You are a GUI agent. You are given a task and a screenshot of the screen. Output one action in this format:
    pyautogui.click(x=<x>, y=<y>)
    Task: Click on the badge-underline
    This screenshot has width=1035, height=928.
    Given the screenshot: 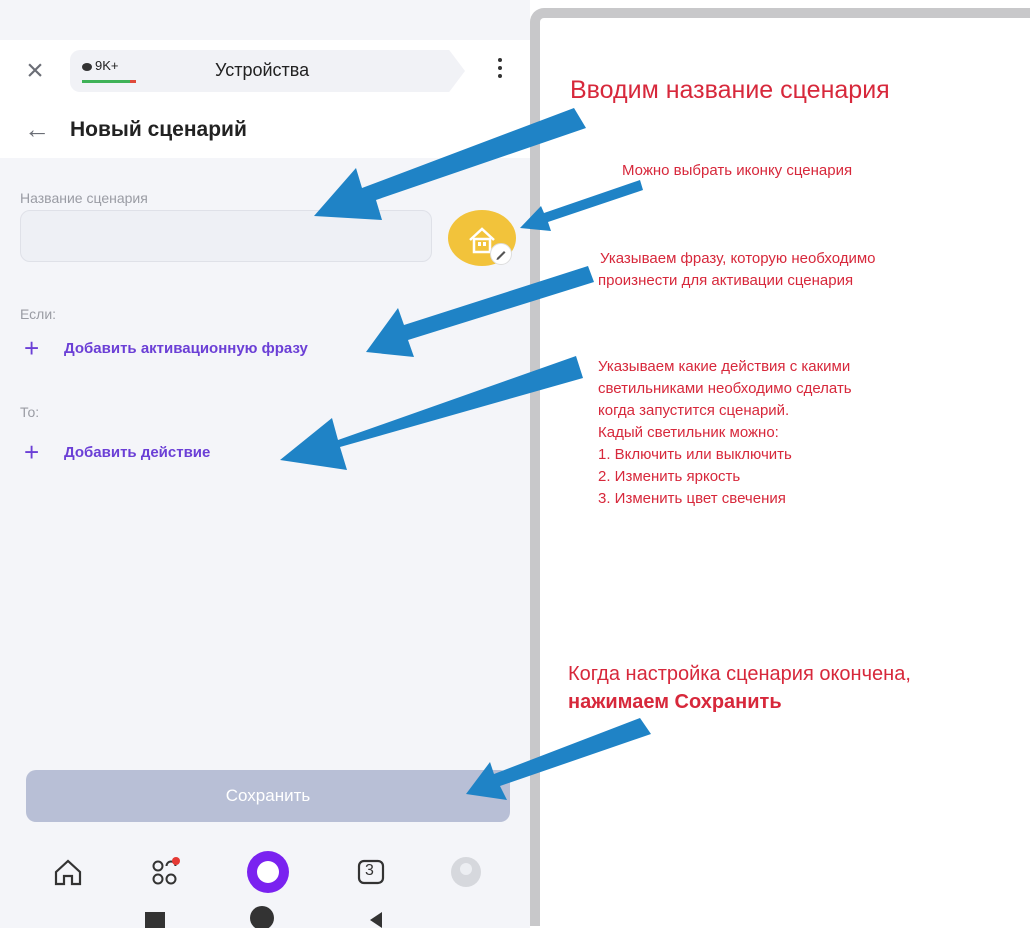 What is the action you would take?
    pyautogui.click(x=107, y=81)
    